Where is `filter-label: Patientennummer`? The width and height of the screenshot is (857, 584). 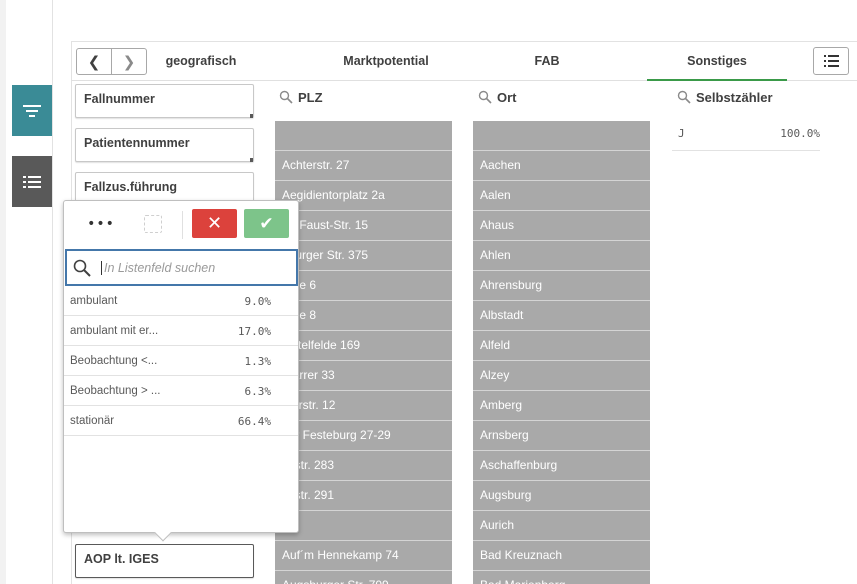
filter-label: Patientennummer is located at coordinates (137, 143).